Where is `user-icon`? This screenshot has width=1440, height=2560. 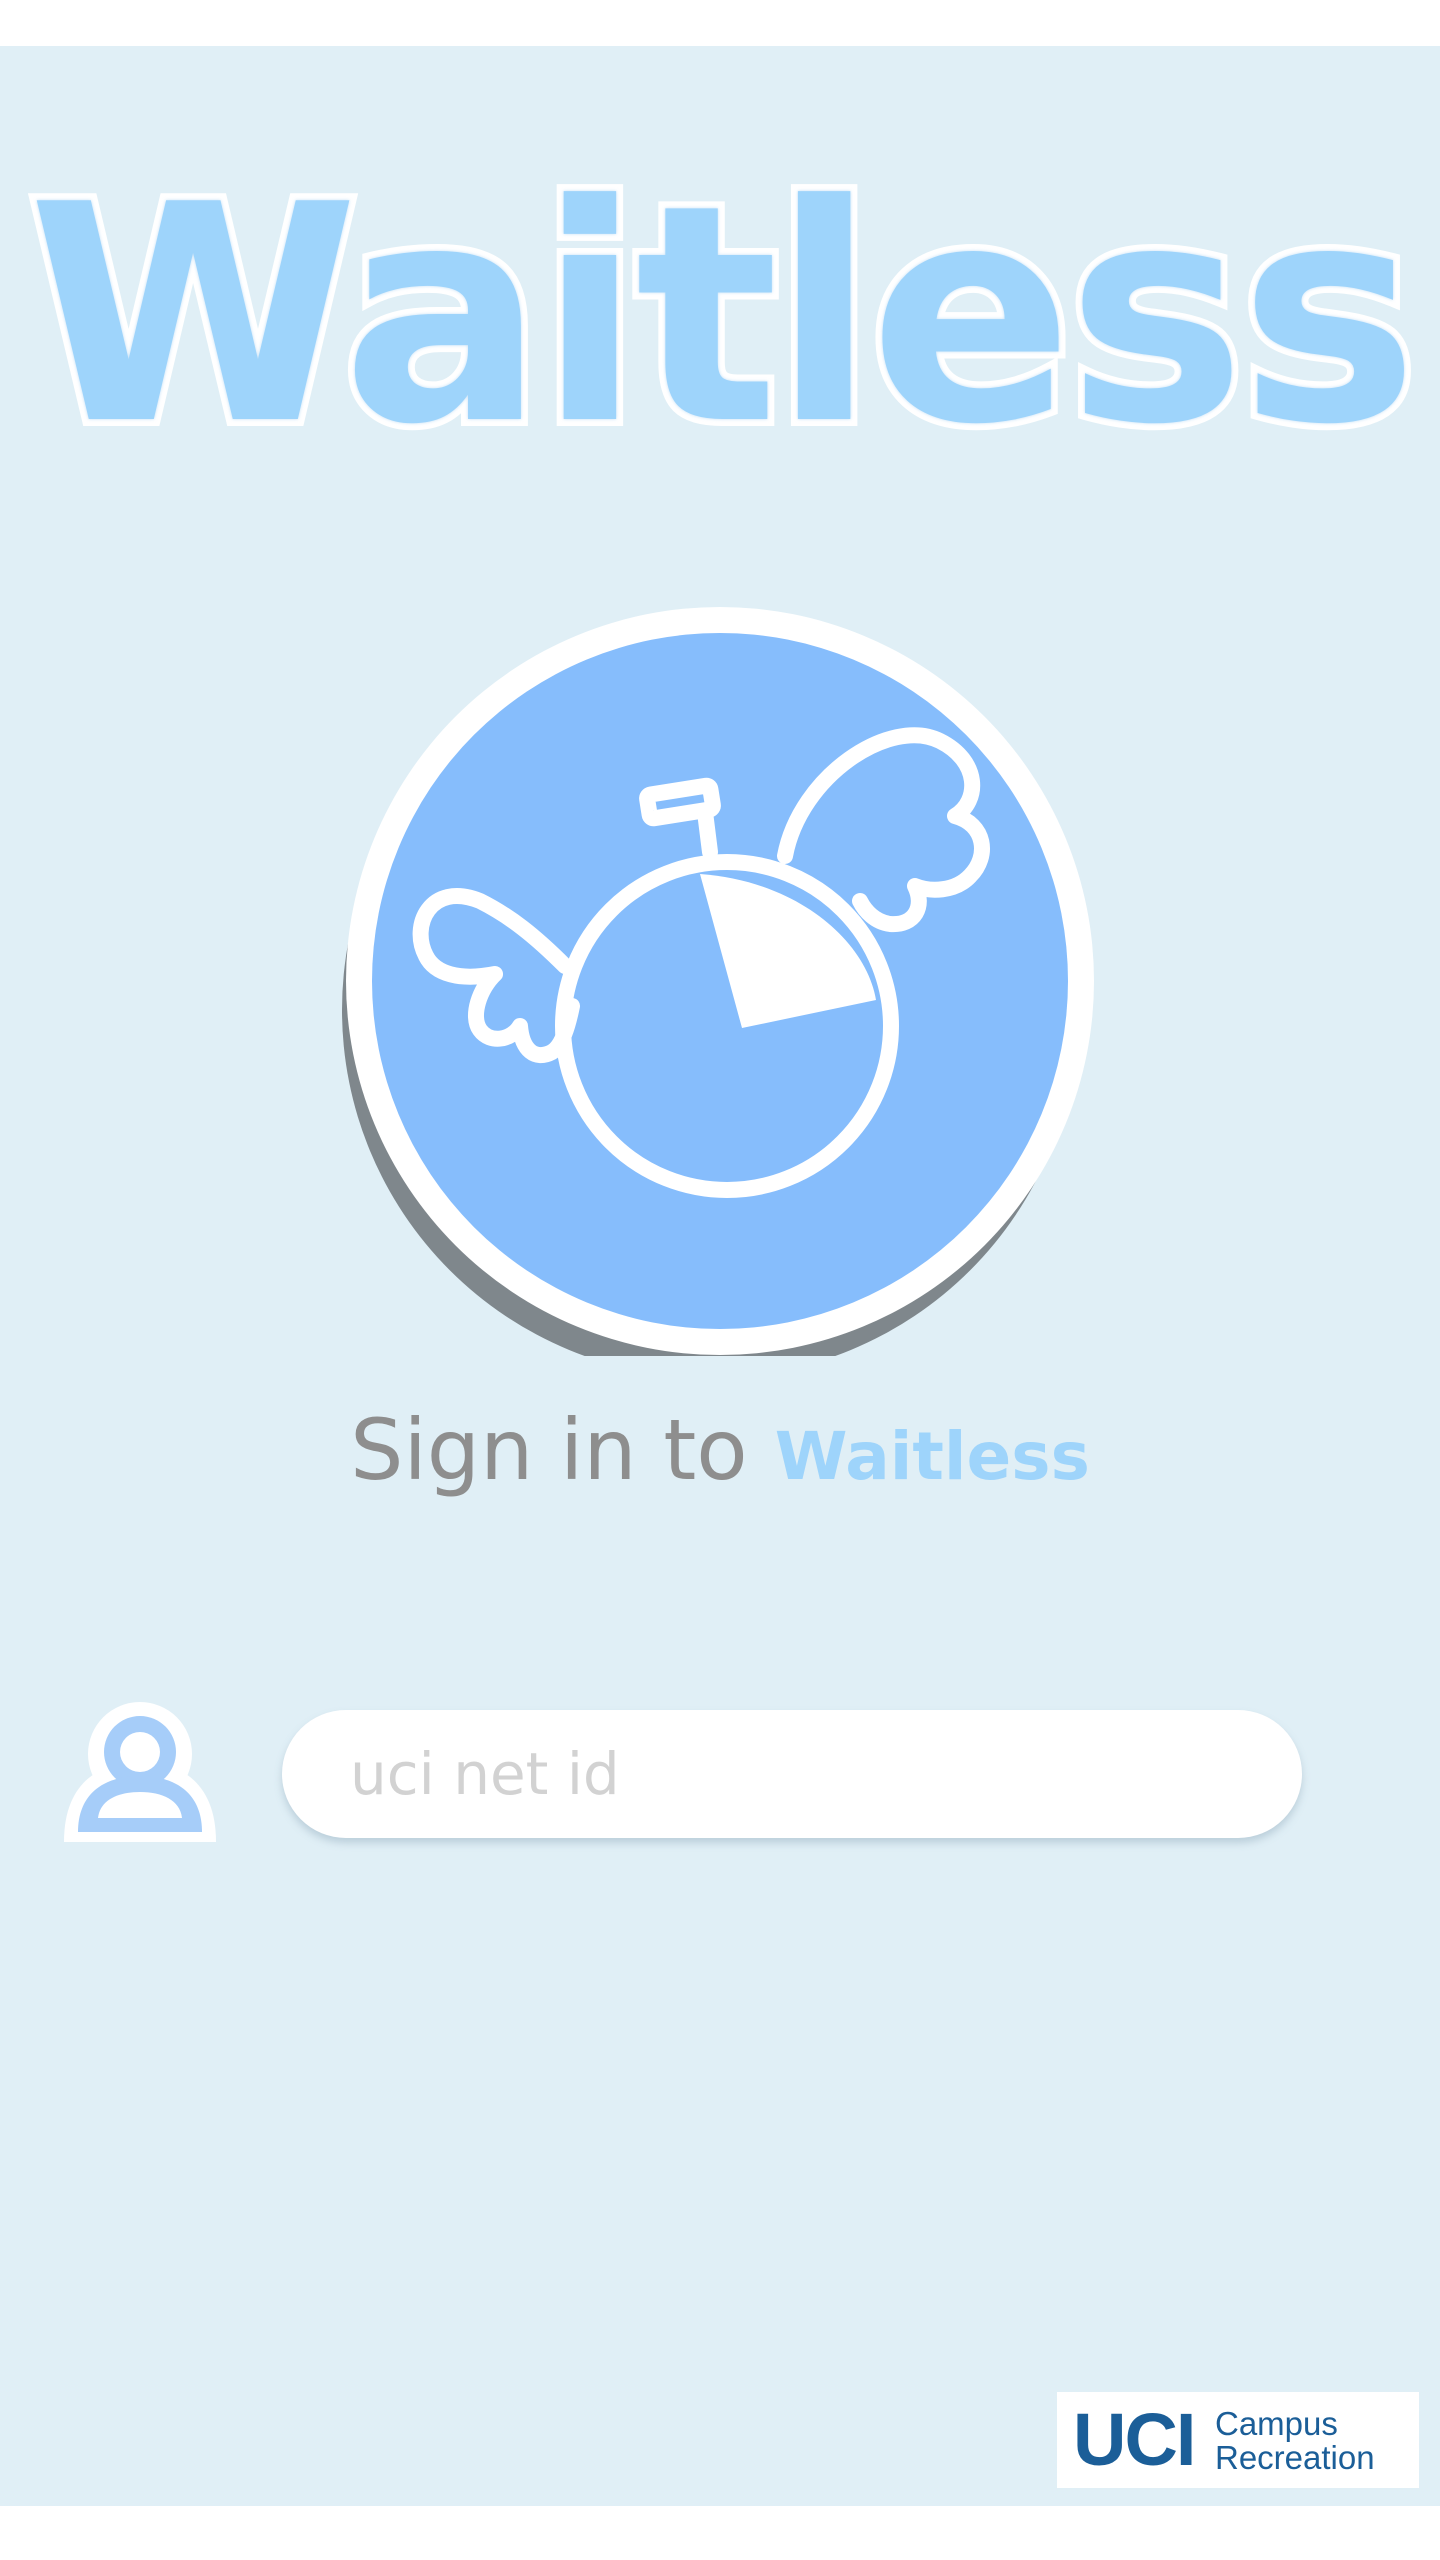
user-icon is located at coordinates (140, 1772).